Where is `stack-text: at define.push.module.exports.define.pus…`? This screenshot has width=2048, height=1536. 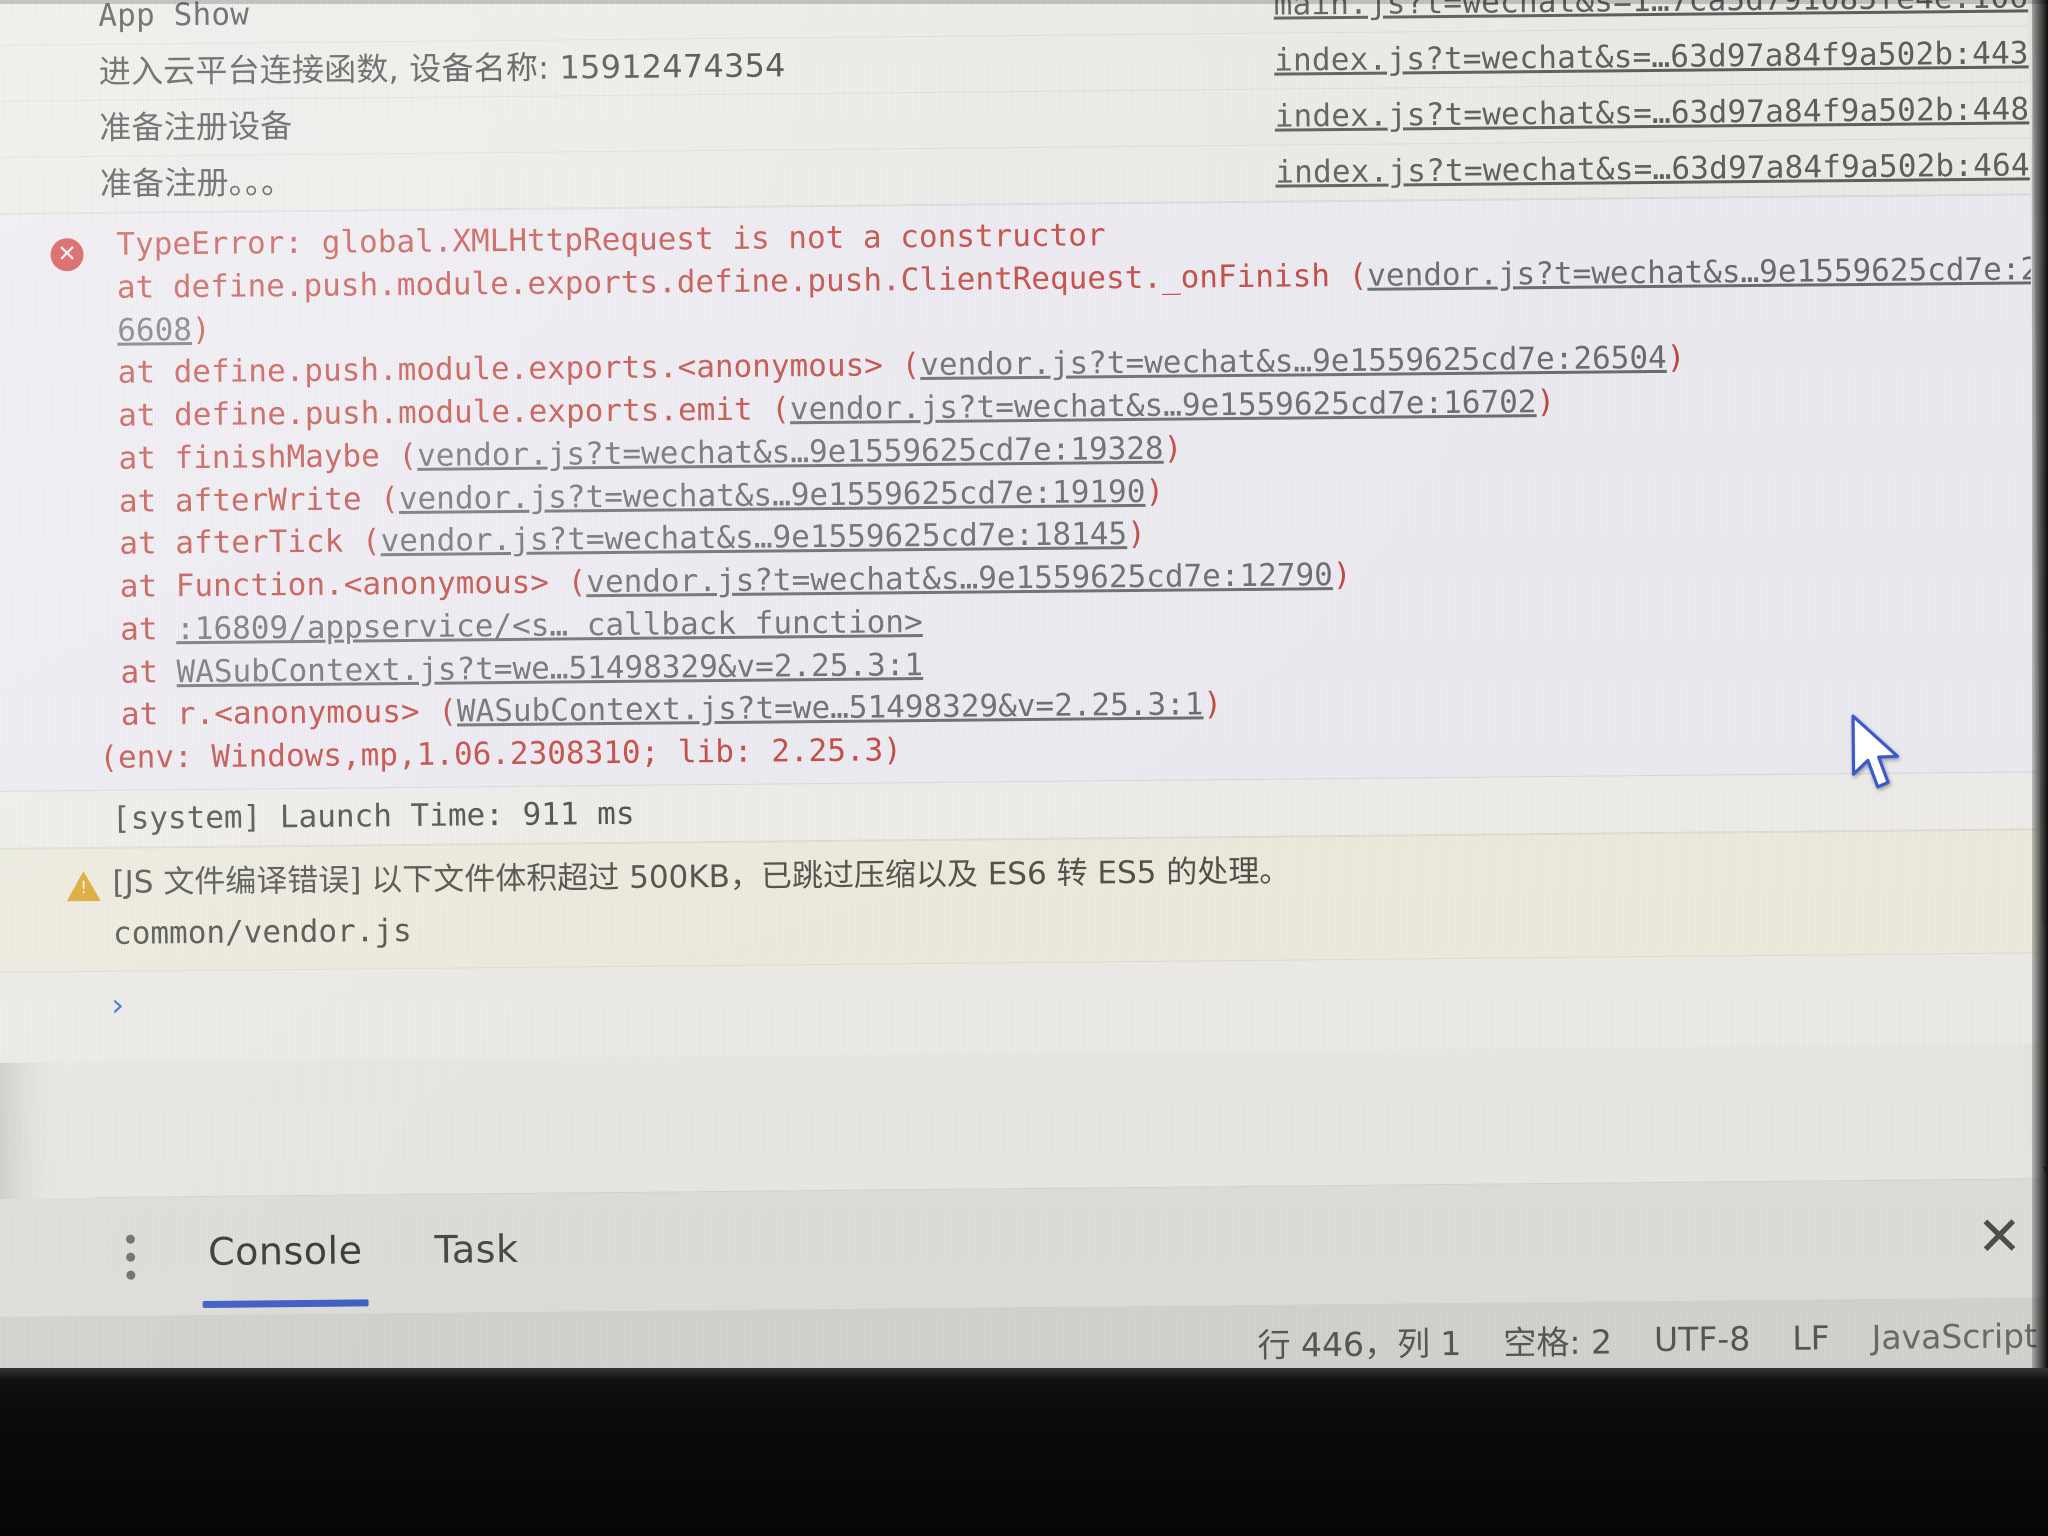
stack-text: at define.push.module.exports.define.pus… is located at coordinates (742, 281).